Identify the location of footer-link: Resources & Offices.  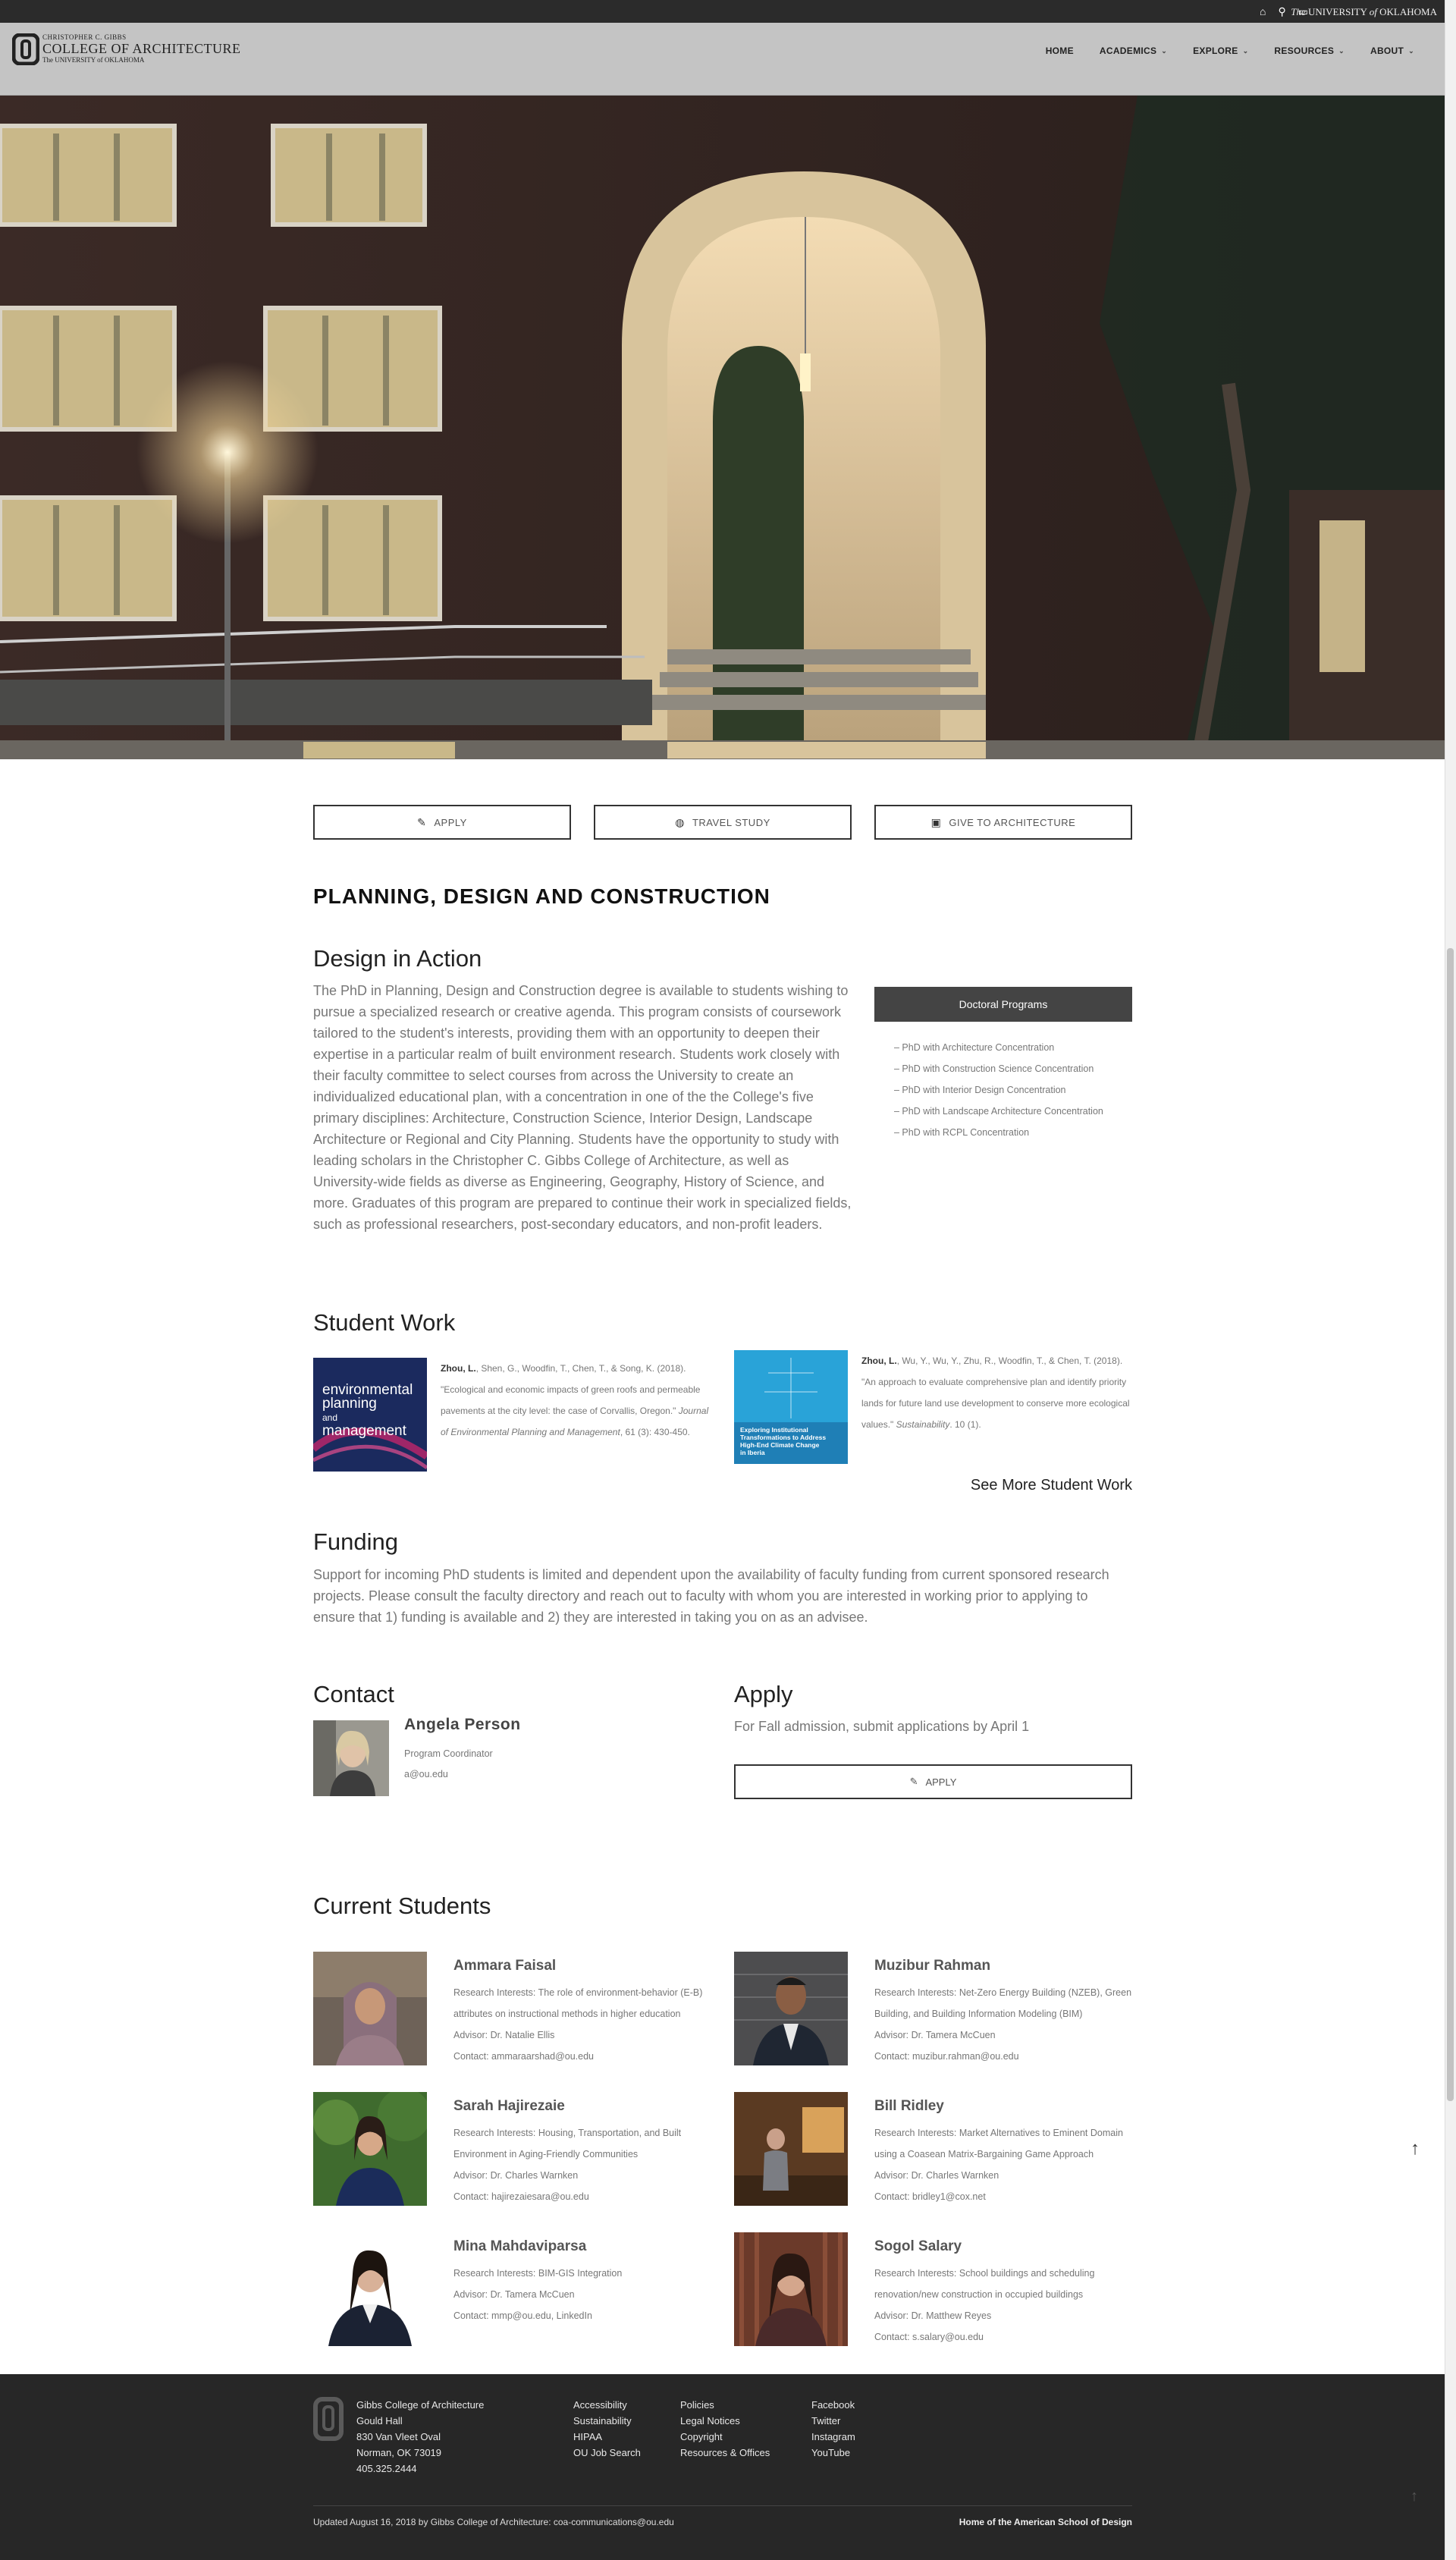
(725, 2453).